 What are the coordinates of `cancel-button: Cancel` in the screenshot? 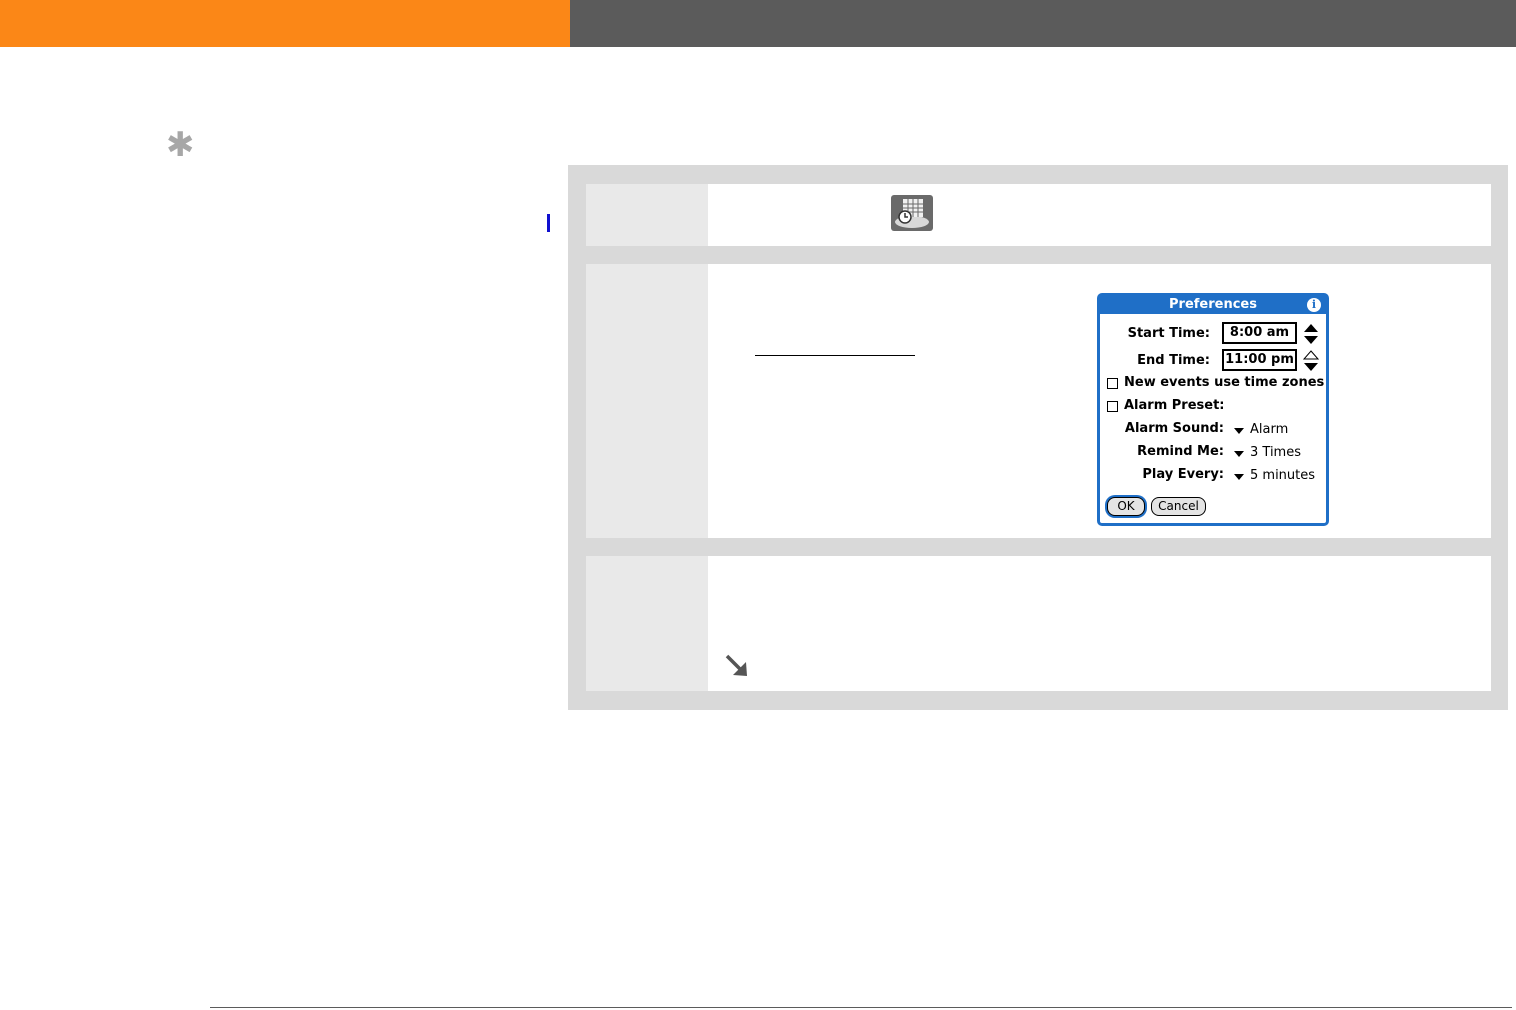 It's located at (1178, 506).